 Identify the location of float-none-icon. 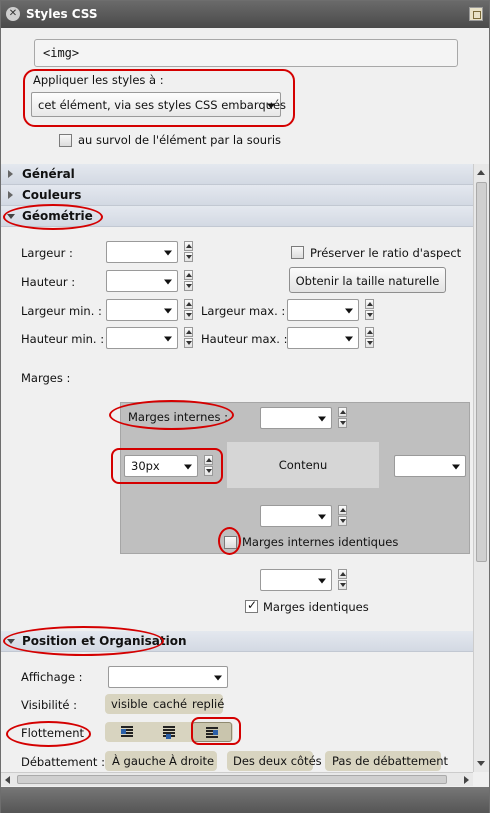
(169, 732).